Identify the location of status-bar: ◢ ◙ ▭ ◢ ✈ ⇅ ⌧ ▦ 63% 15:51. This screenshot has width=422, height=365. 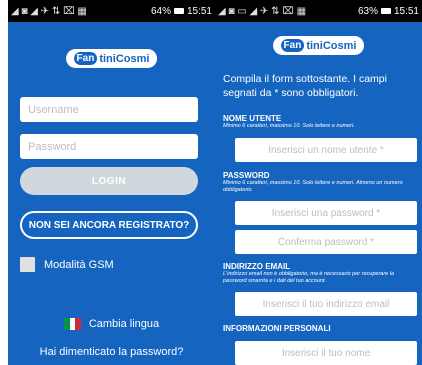
(318, 11).